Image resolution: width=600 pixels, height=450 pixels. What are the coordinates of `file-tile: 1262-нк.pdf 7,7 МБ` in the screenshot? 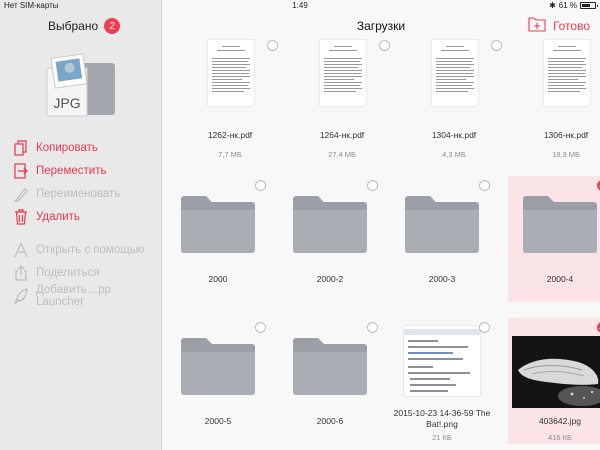 It's located at (230, 99).